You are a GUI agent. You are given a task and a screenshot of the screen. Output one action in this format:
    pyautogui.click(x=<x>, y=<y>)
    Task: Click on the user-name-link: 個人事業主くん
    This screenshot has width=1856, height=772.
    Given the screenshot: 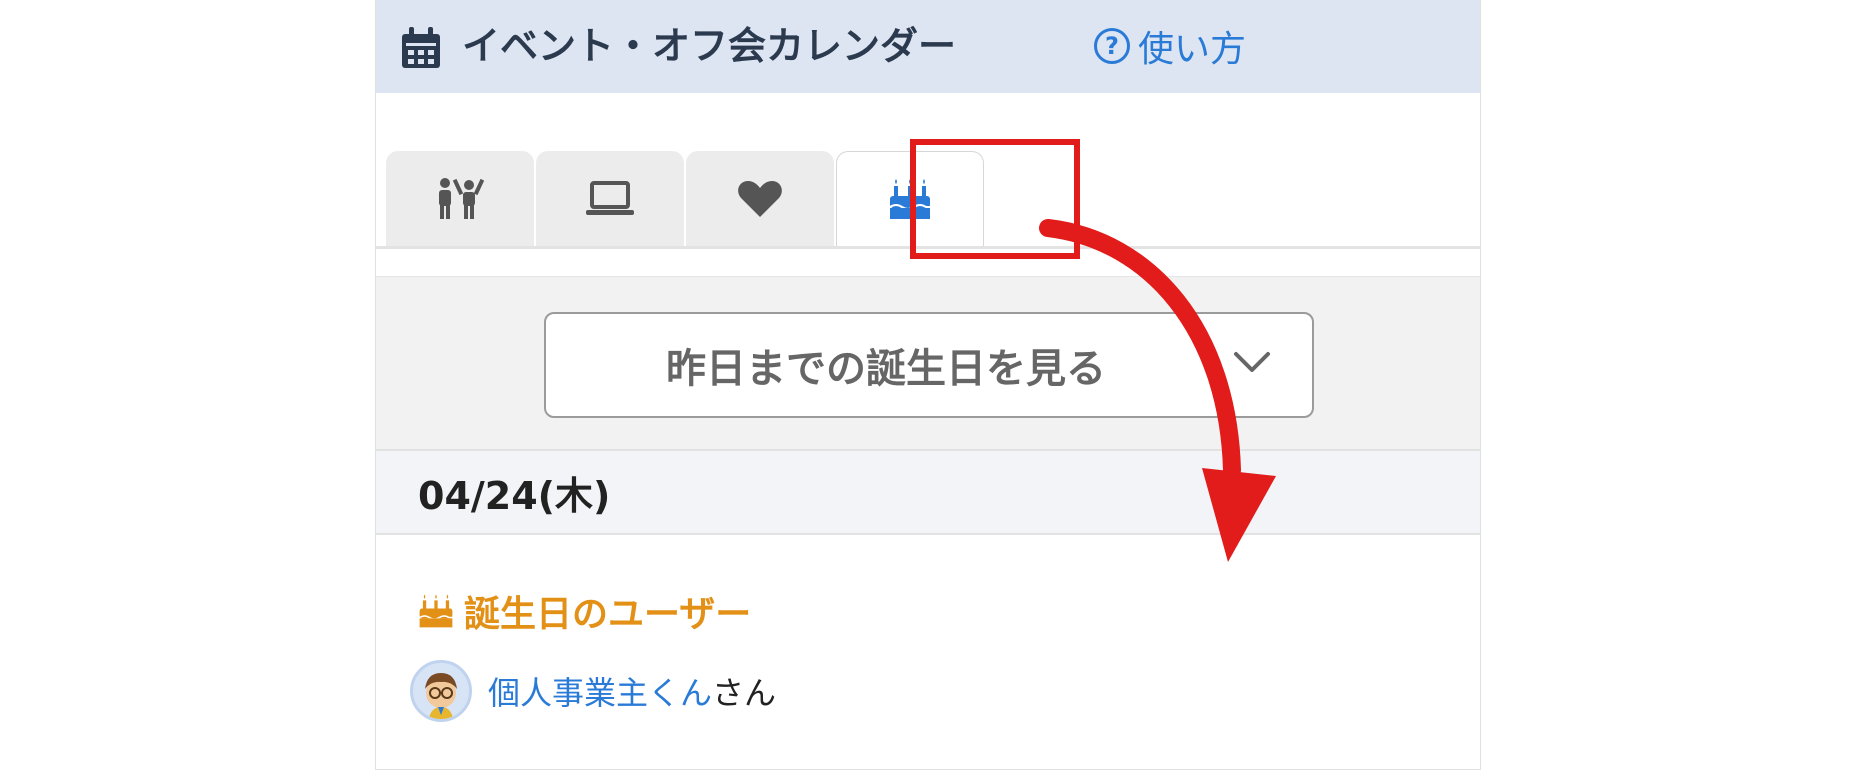 What is the action you would take?
    pyautogui.click(x=600, y=691)
    